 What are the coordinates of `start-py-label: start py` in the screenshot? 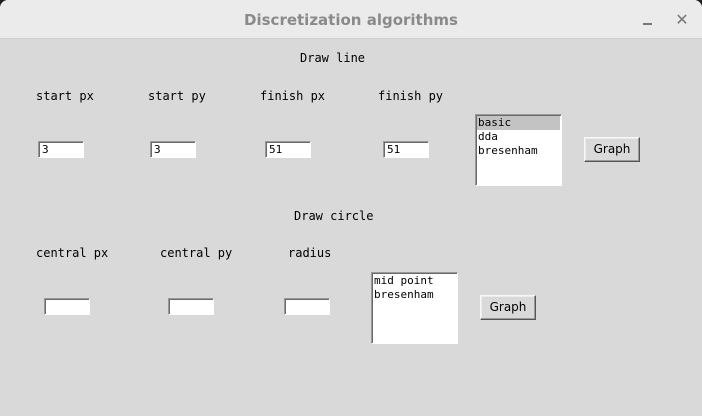 It's located at (177, 96).